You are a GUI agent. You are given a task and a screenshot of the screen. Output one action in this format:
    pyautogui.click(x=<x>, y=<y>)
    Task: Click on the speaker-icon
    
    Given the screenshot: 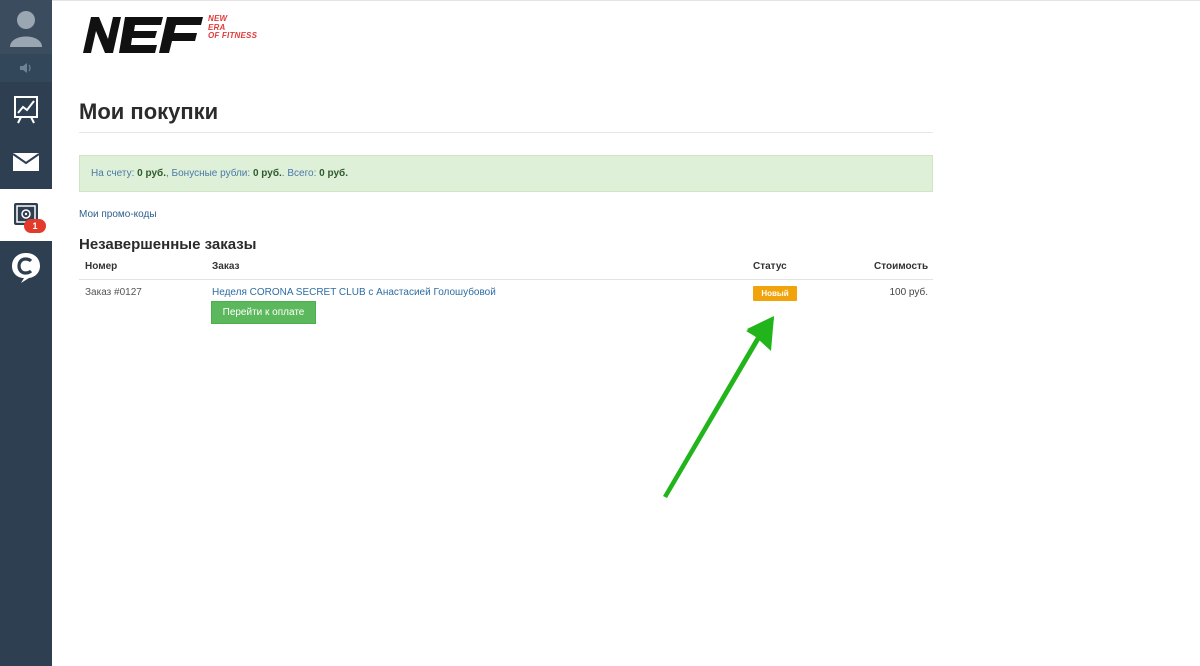 What is the action you would take?
    pyautogui.click(x=25, y=68)
    